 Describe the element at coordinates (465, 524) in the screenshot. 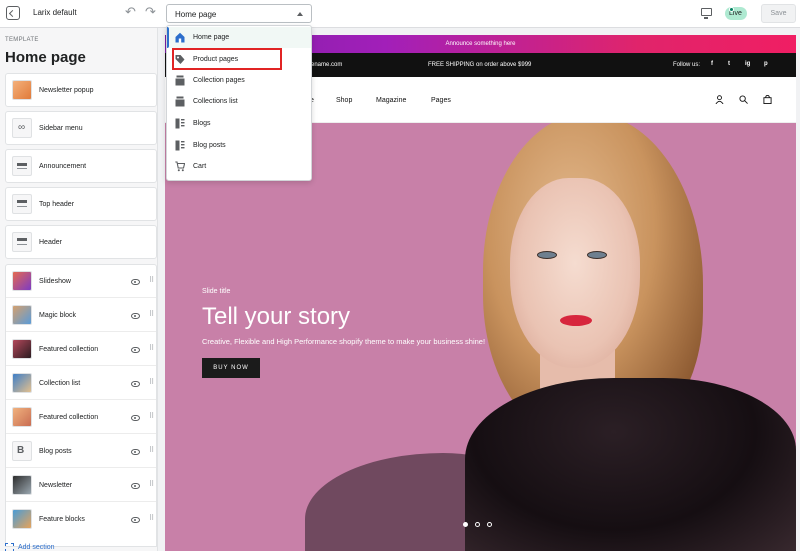

I see `slide-dot-active` at that location.